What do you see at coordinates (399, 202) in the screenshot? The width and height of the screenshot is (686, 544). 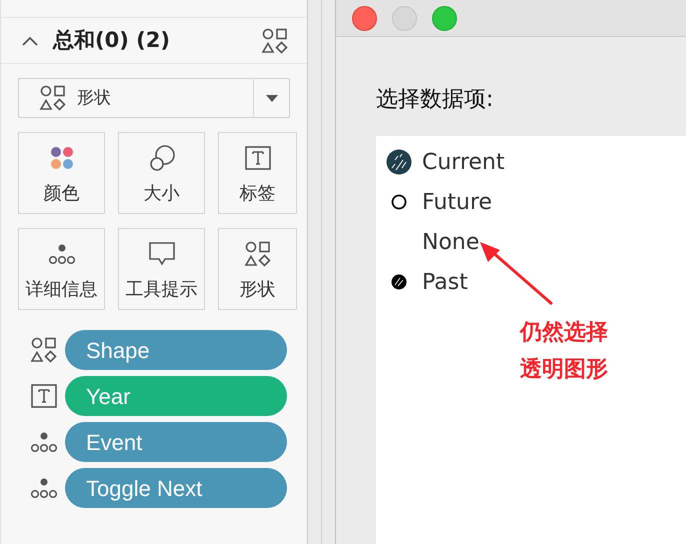 I see `open-circle-icon` at bounding box center [399, 202].